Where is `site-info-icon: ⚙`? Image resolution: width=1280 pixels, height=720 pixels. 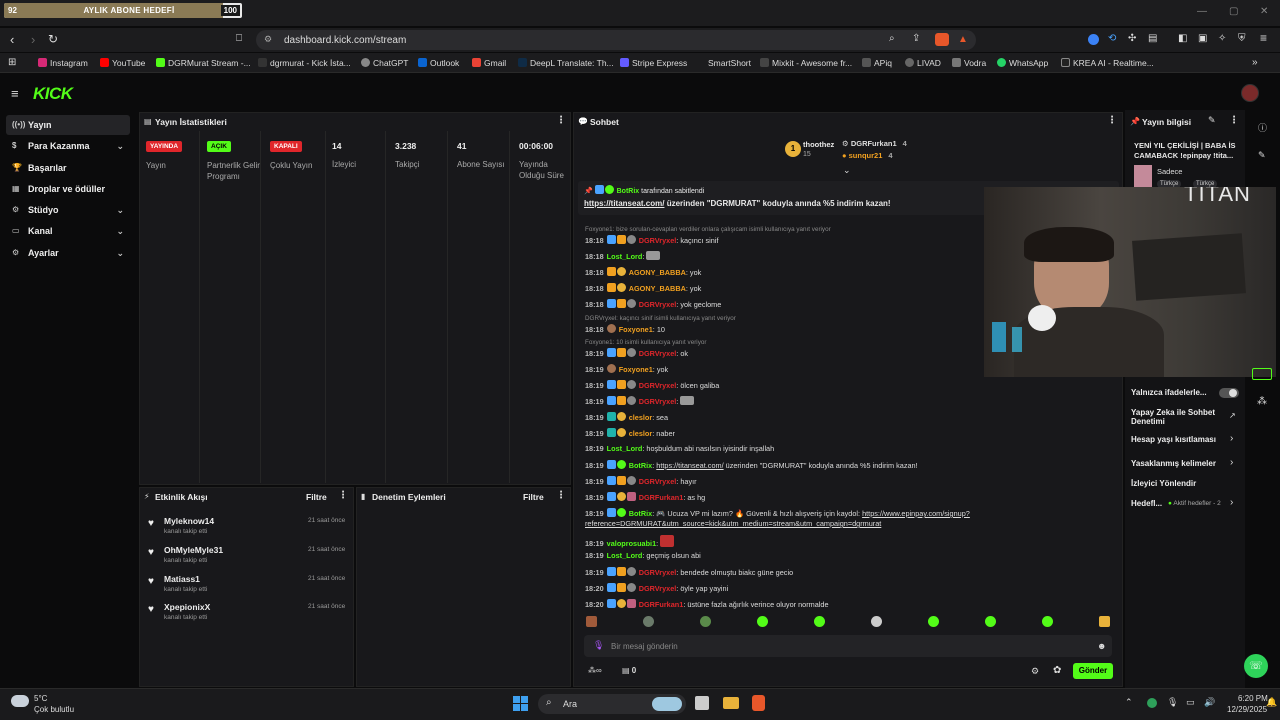 site-info-icon: ⚙ is located at coordinates (268, 39).